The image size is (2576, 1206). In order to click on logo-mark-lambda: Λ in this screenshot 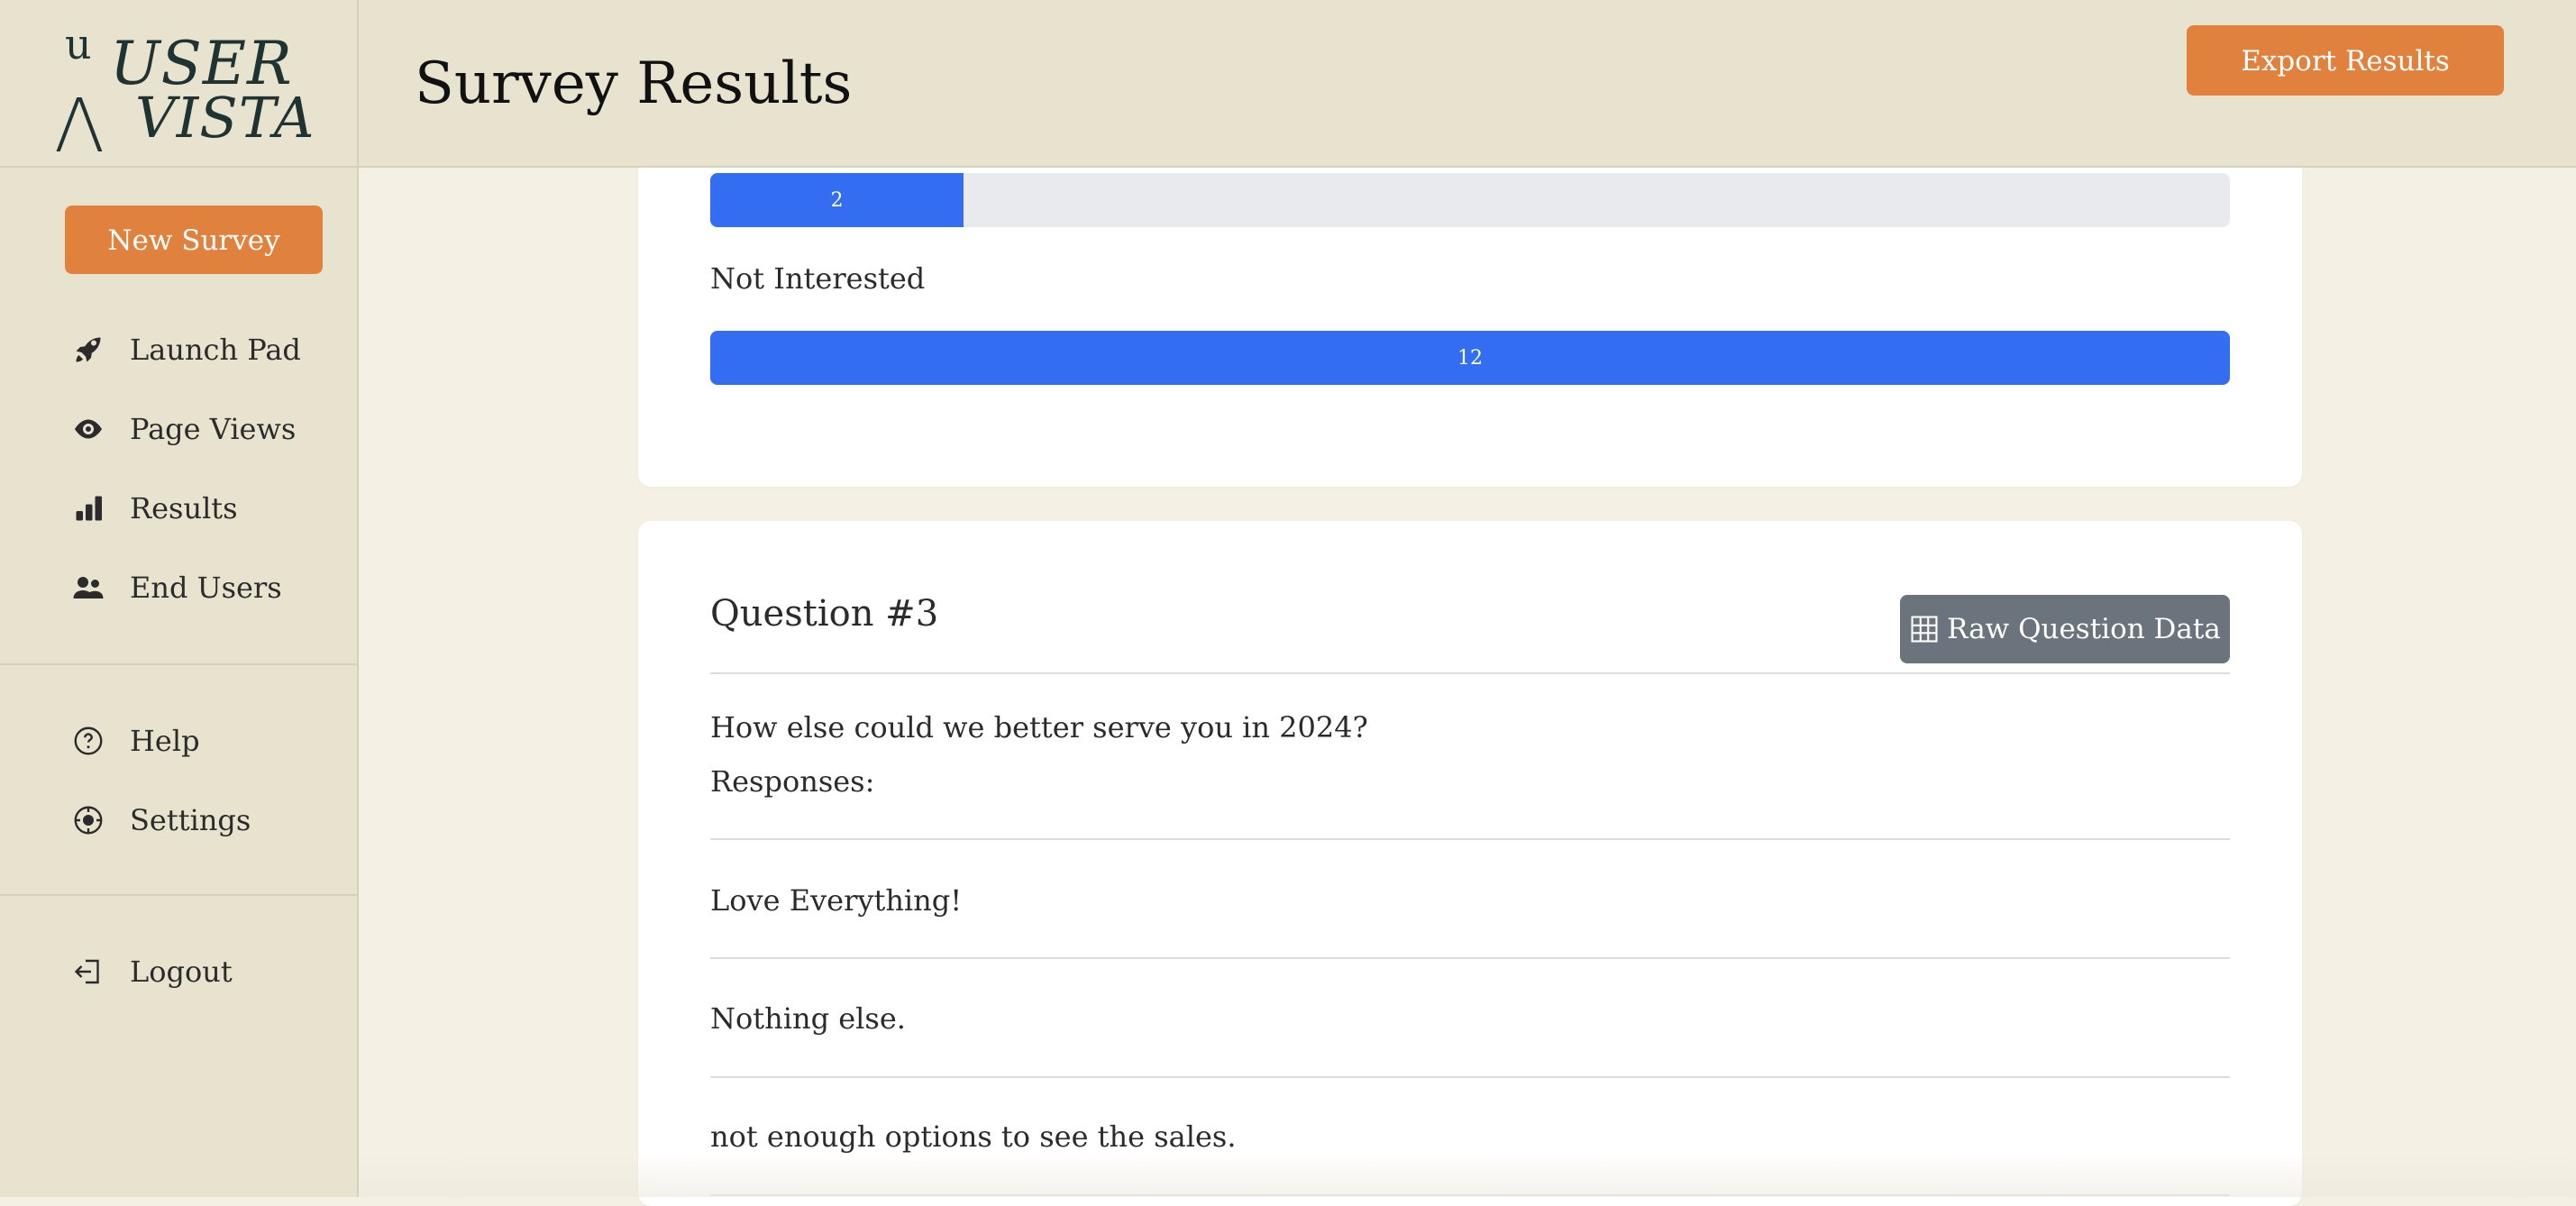, I will do `click(79, 126)`.